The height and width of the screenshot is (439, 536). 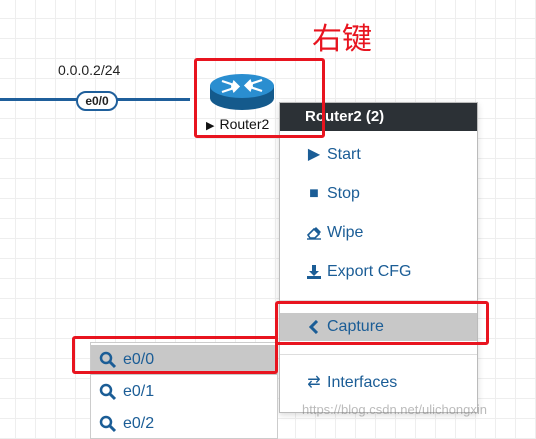 I want to click on menu-item-interfaces: ⇄ Interfaces, so click(x=378, y=383).